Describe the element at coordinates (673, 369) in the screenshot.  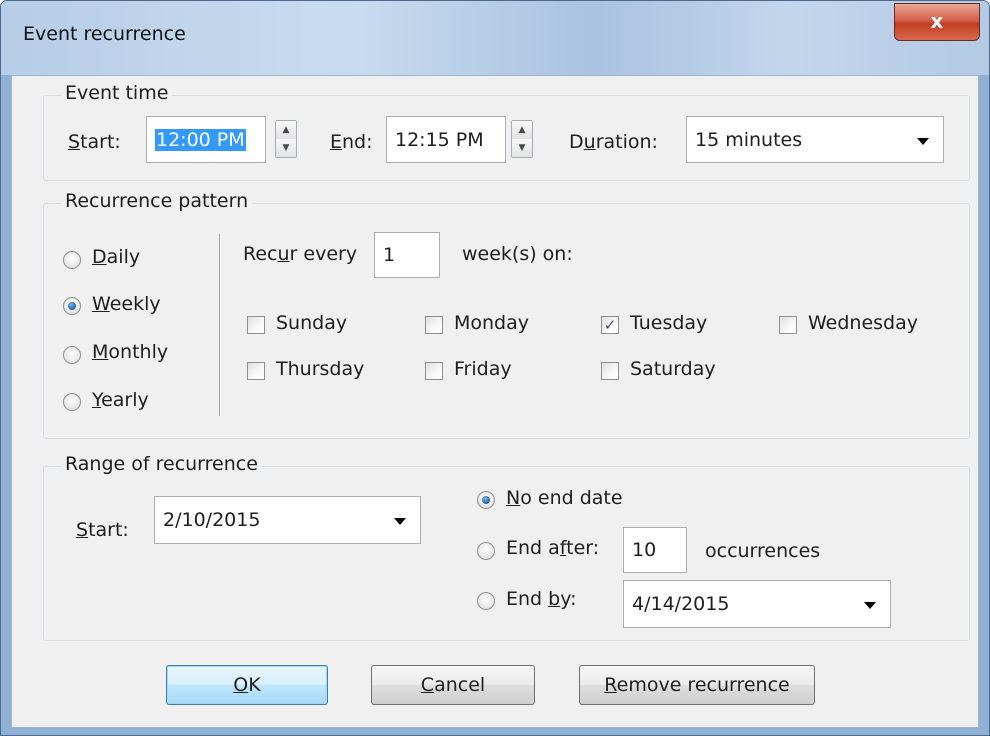
I see `saturday-label: Saturday` at that location.